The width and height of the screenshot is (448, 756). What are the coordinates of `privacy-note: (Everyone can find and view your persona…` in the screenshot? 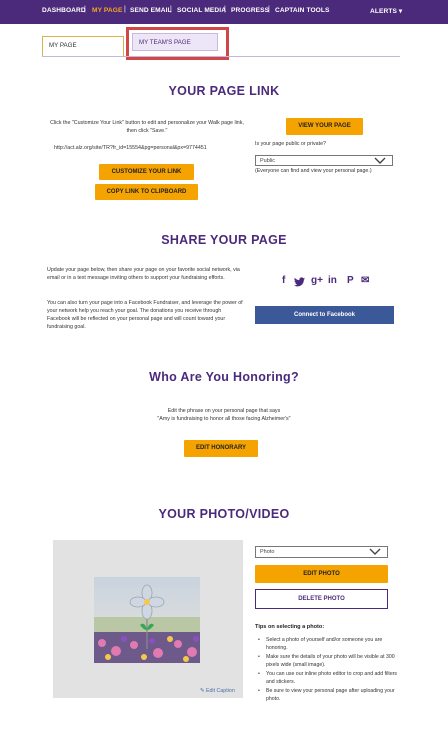 It's located at (313, 171).